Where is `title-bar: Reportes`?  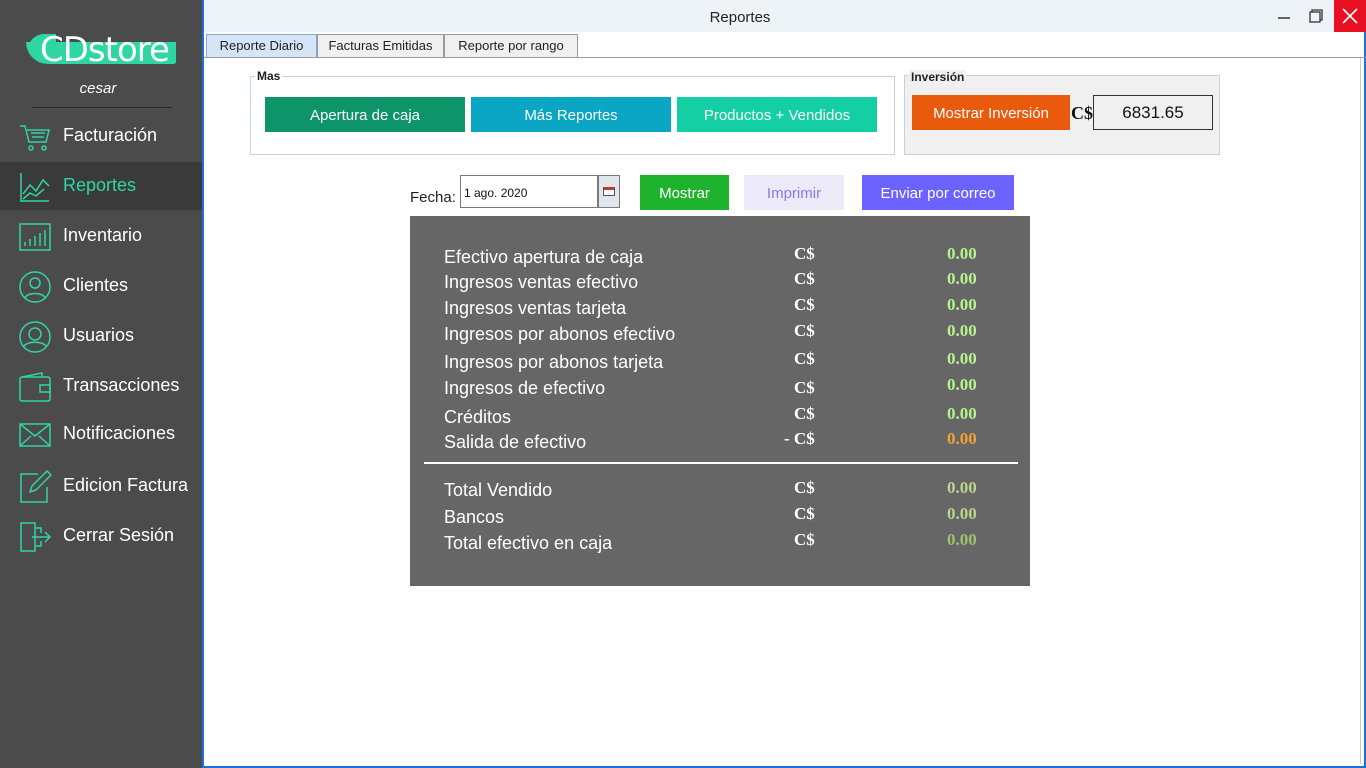
title-bar: Reportes is located at coordinates (785, 16).